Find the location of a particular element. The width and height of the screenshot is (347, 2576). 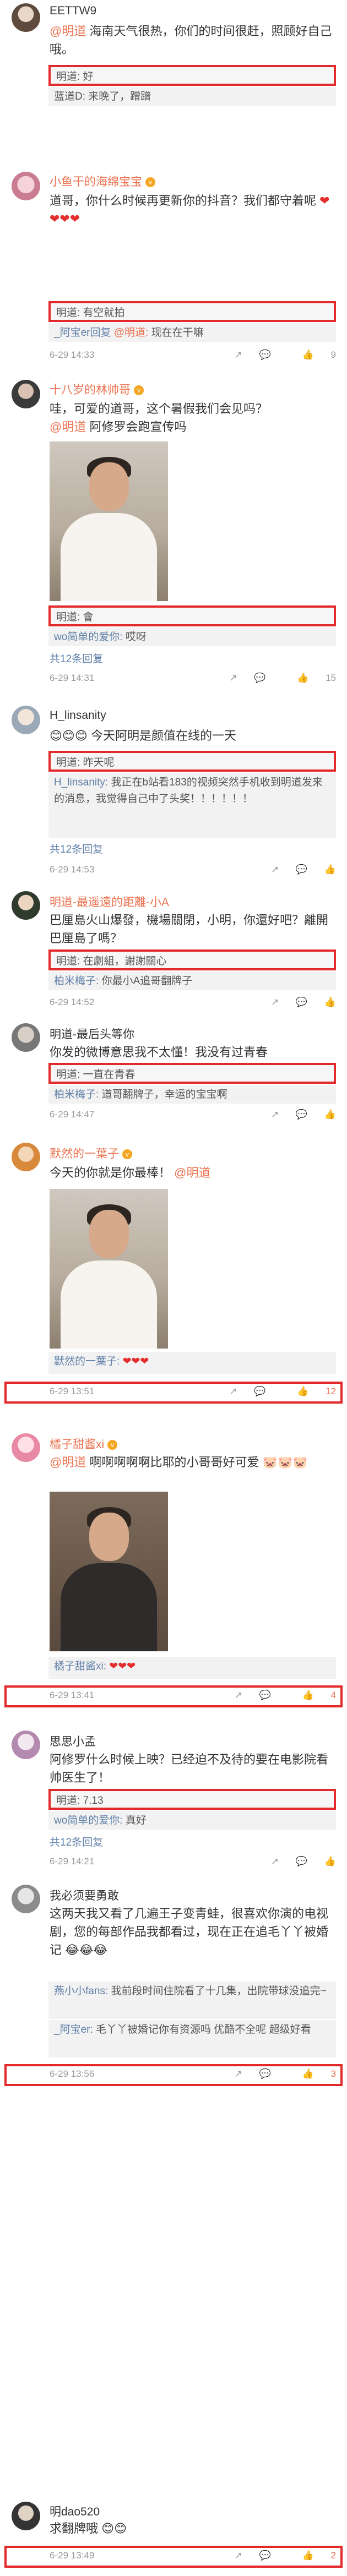

reply: _阿宝er回复 @明道: 现在在干嘛 is located at coordinates (192, 333).